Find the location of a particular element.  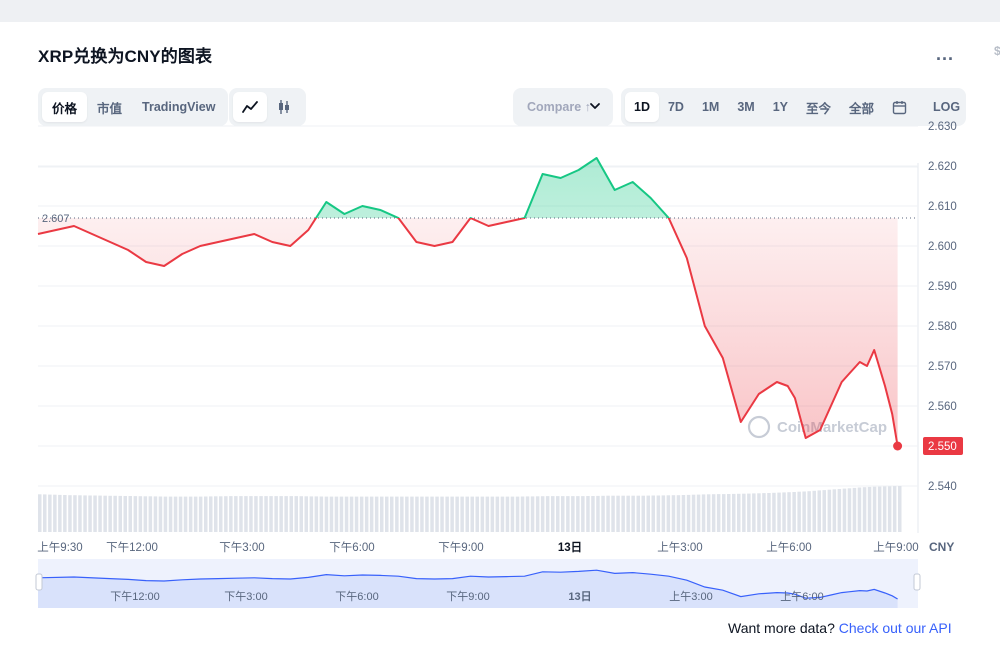

calendar-icon is located at coordinates (899, 107).